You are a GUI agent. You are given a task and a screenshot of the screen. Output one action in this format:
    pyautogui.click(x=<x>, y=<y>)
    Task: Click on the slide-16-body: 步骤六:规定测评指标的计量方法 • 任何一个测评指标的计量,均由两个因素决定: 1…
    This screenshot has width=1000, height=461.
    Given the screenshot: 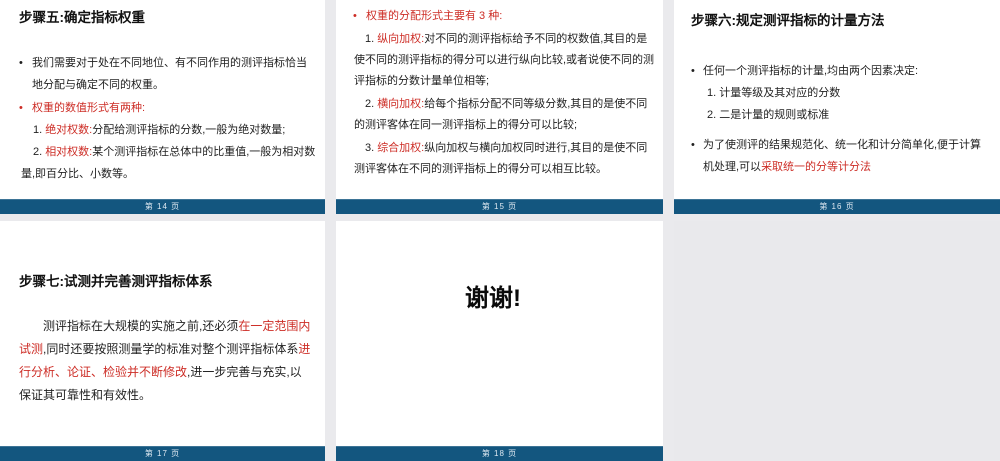 What is the action you would take?
    pyautogui.click(x=837, y=99)
    